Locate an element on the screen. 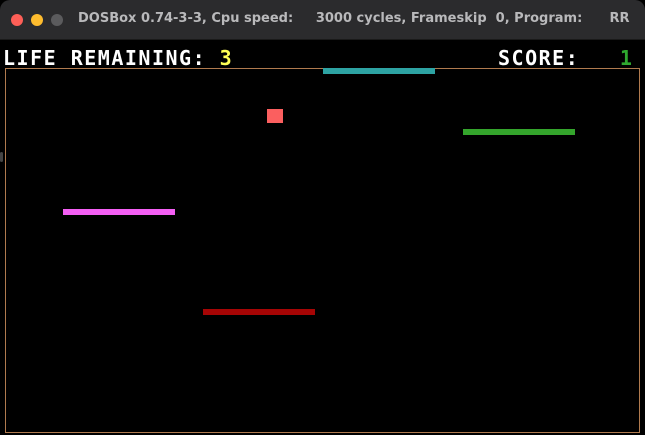 The width and height of the screenshot is (645, 435). paddle-green is located at coordinates (519, 132).